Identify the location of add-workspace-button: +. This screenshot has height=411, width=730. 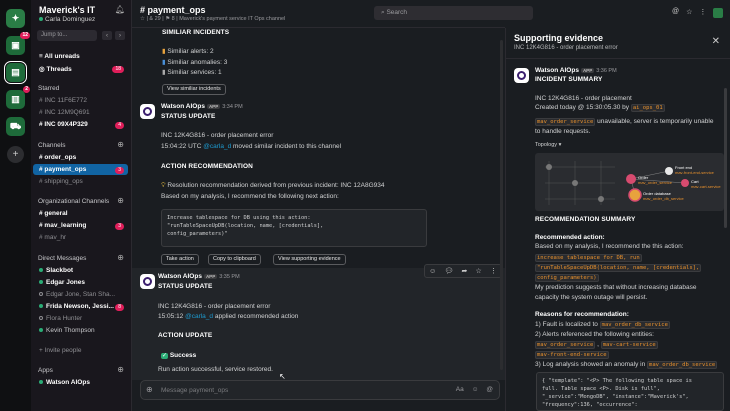
(15, 154).